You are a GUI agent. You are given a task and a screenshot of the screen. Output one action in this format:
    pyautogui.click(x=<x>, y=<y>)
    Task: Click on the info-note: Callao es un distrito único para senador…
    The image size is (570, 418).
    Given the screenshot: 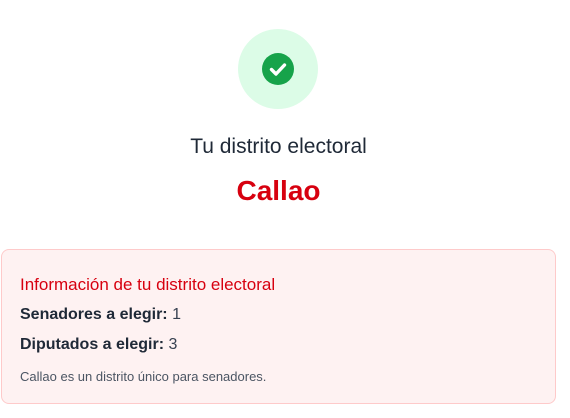 What is the action you would take?
    pyautogui.click(x=143, y=376)
    